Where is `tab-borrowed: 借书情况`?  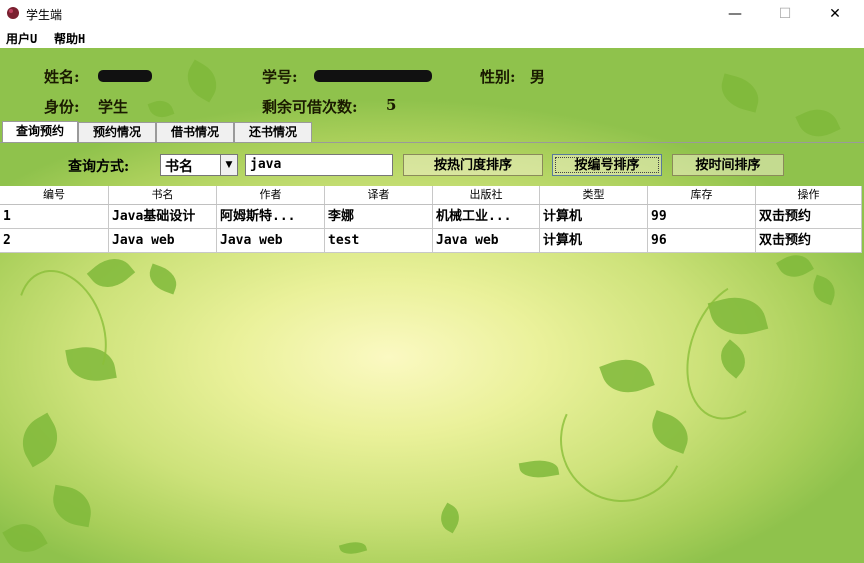
tab-borrowed: 借书情况 is located at coordinates (195, 132).